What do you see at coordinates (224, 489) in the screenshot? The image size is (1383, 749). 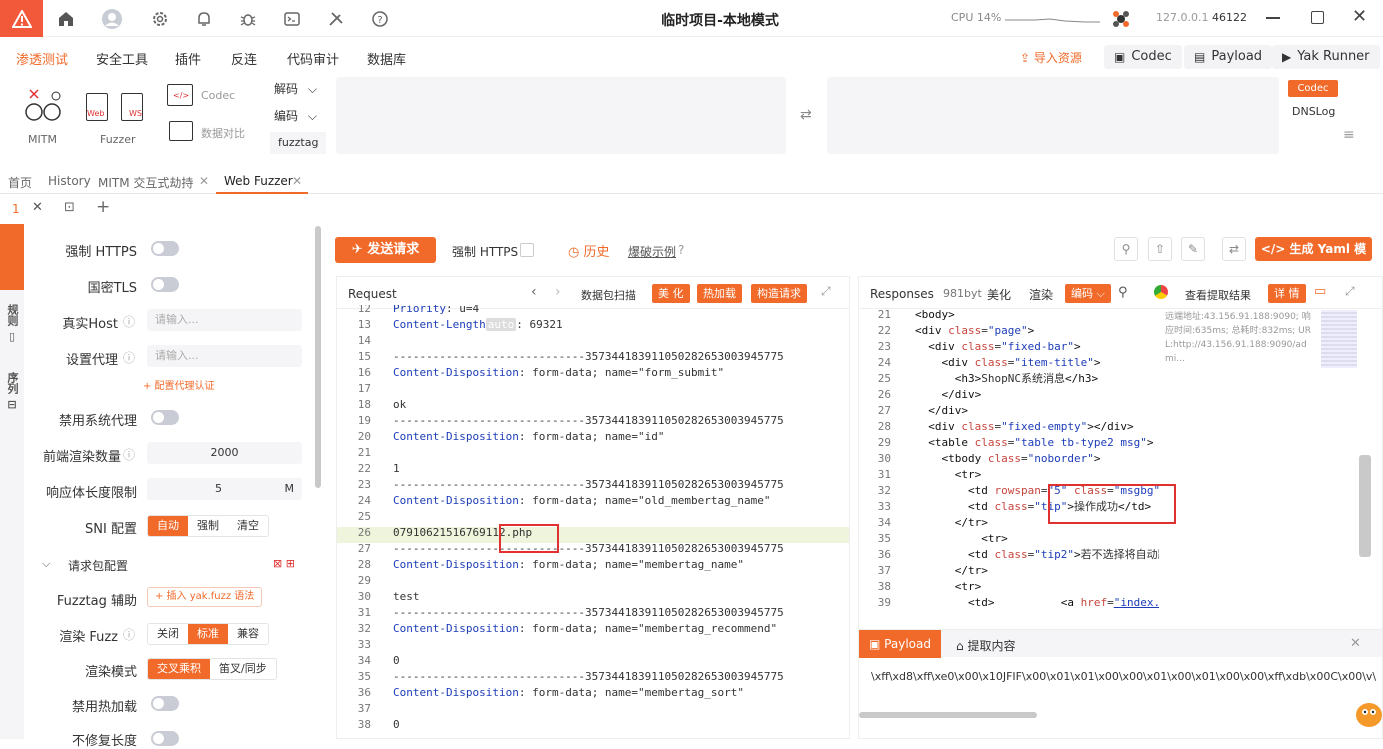 I see `resp-limit-input: 5M` at bounding box center [224, 489].